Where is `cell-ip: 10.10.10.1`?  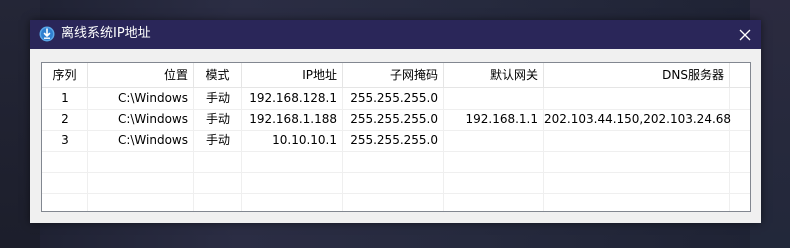
cell-ip: 10.10.10.1 is located at coordinates (304, 140).